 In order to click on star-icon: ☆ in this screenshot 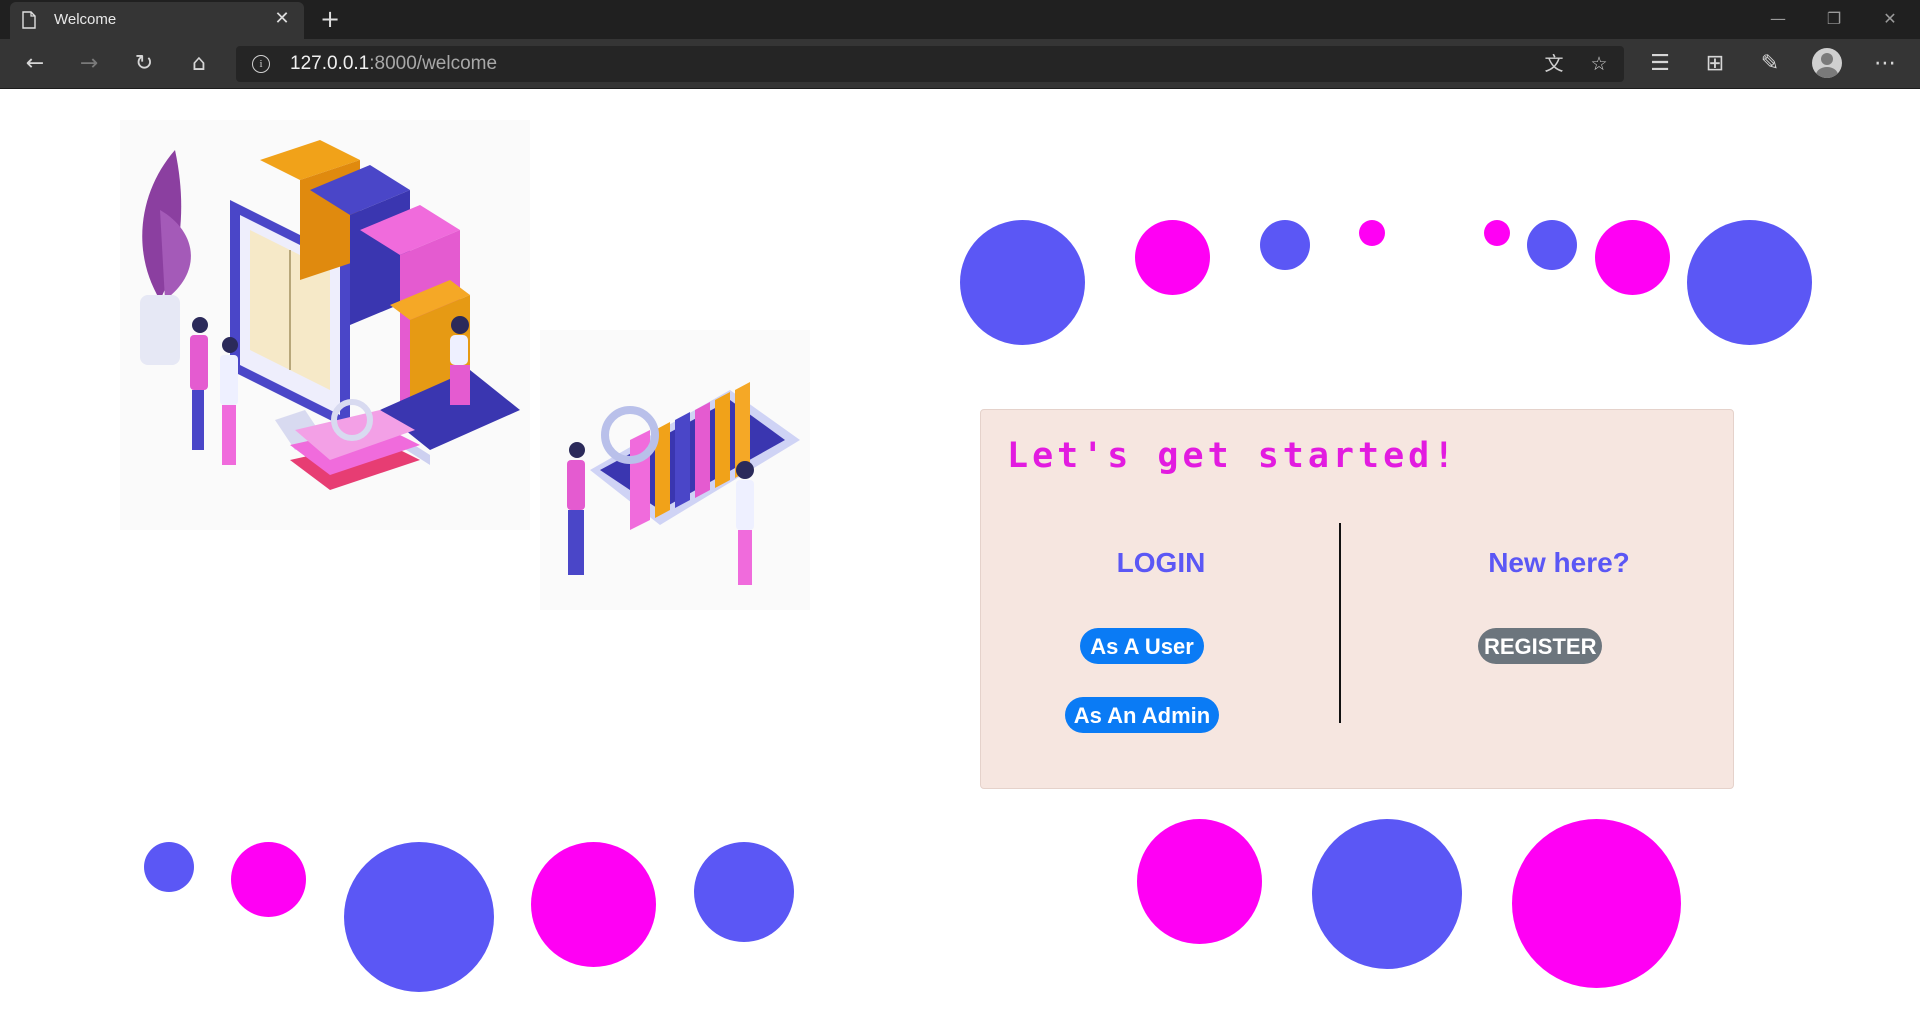, I will do `click(1599, 64)`.